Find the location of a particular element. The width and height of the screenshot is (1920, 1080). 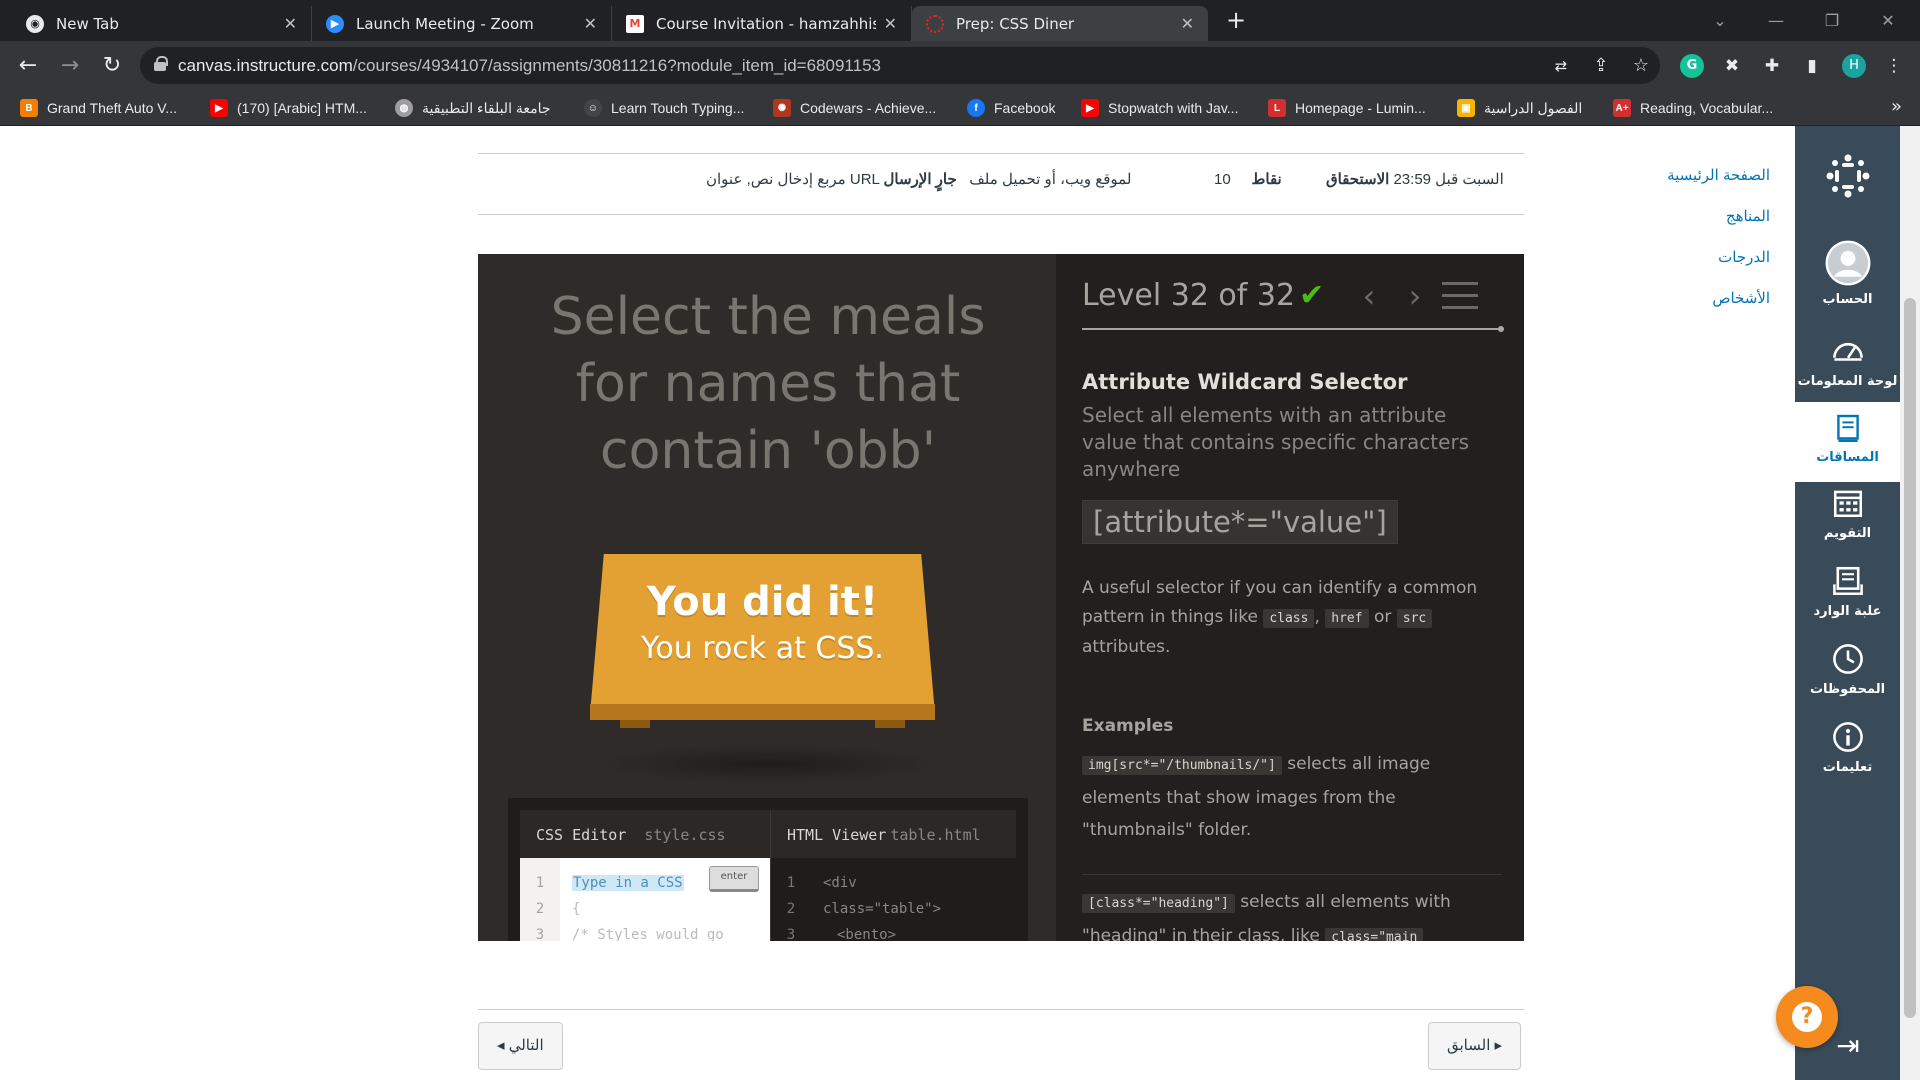

profile-avatar: H is located at coordinates (1854, 66).